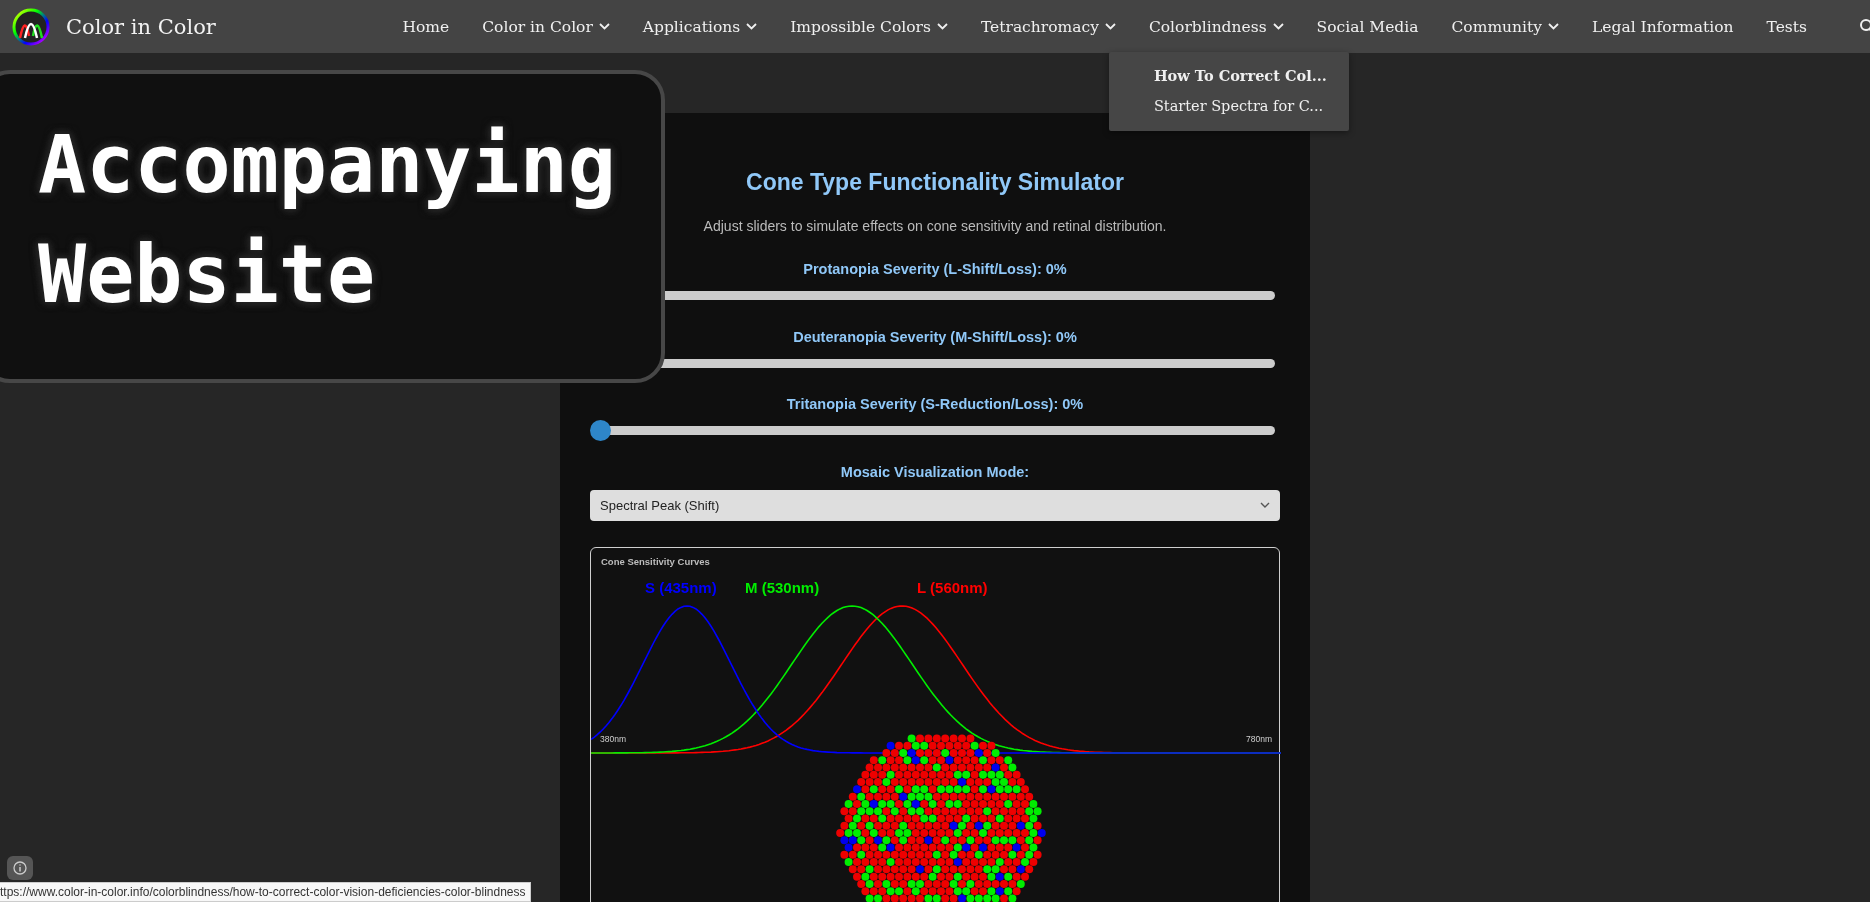  Describe the element at coordinates (869, 26) in the screenshot. I see `nav-link: Impossible Colors` at that location.